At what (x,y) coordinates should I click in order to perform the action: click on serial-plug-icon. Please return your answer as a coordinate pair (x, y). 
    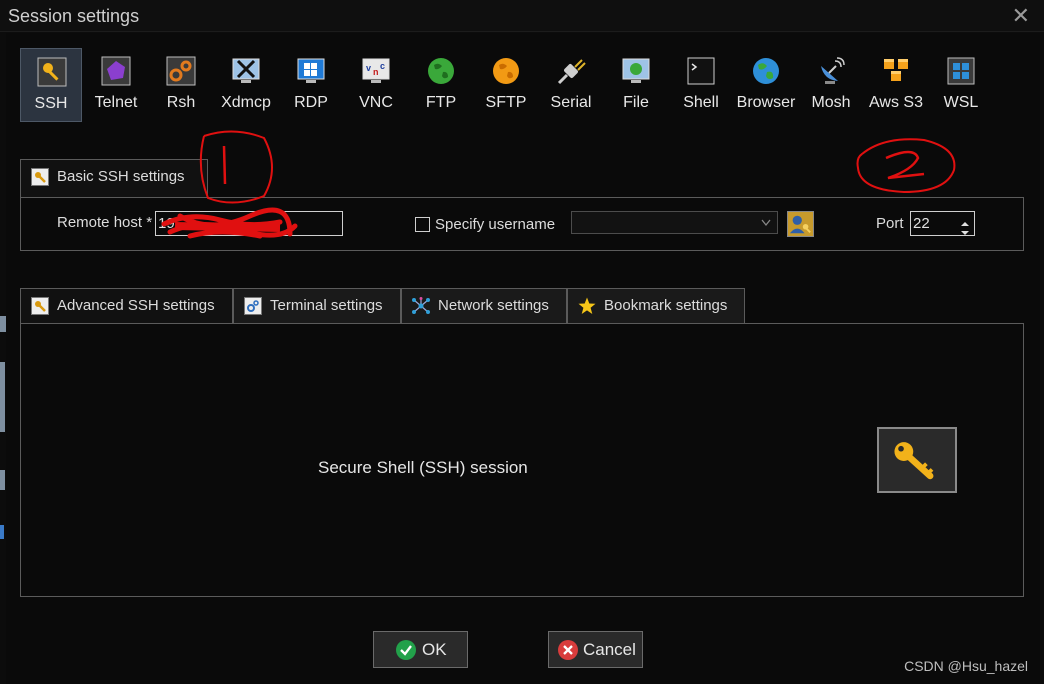
    Looking at the image, I should click on (571, 72).